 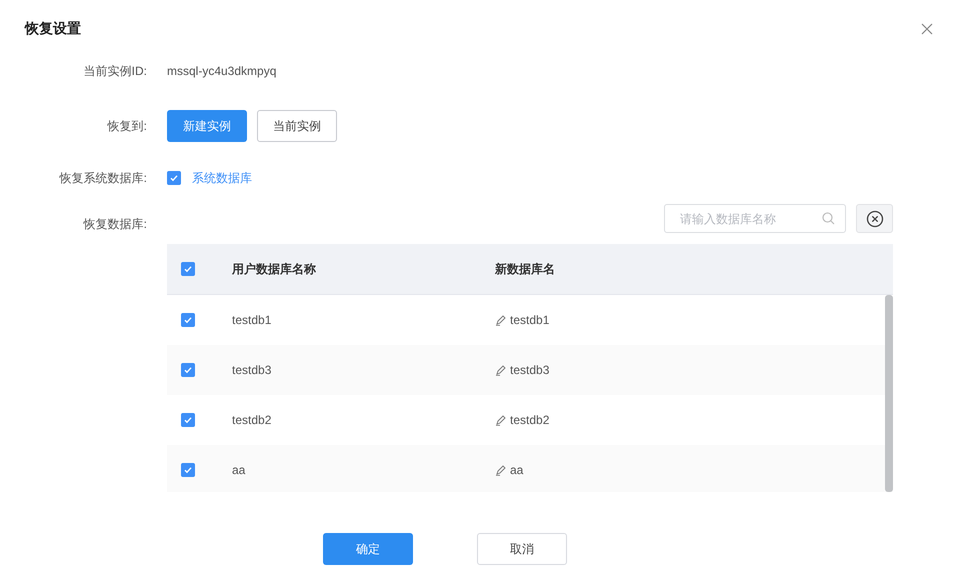 What do you see at coordinates (222, 178) in the screenshot?
I see `checkbox-label: 系统数据库` at bounding box center [222, 178].